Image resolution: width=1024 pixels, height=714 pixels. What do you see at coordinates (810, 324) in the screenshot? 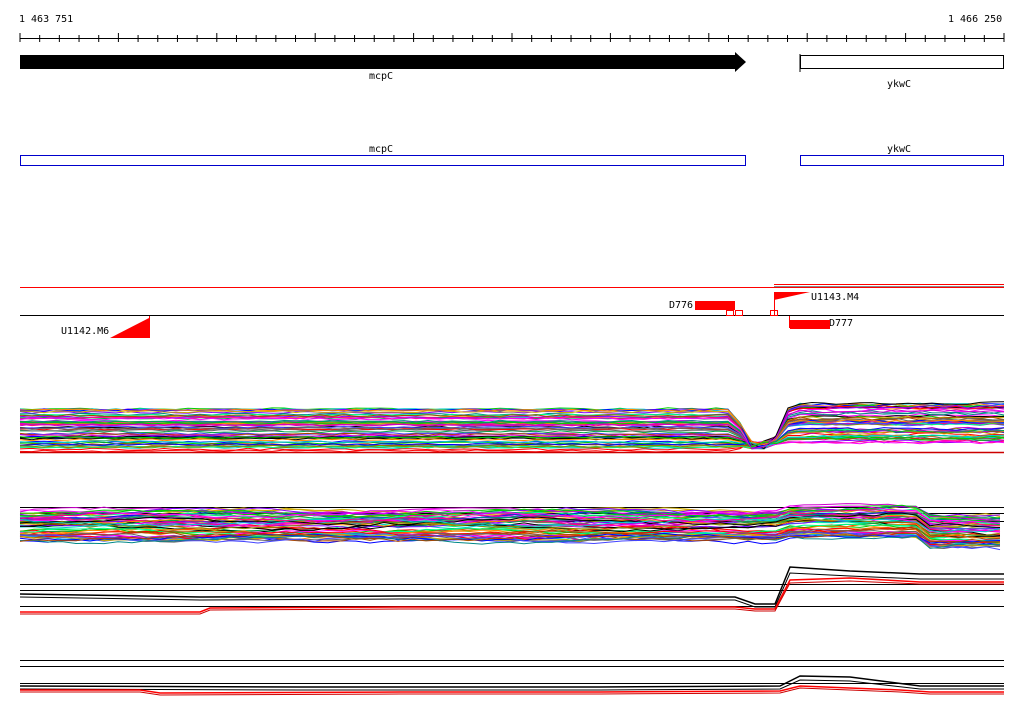
I see `feature-bar-d777` at bounding box center [810, 324].